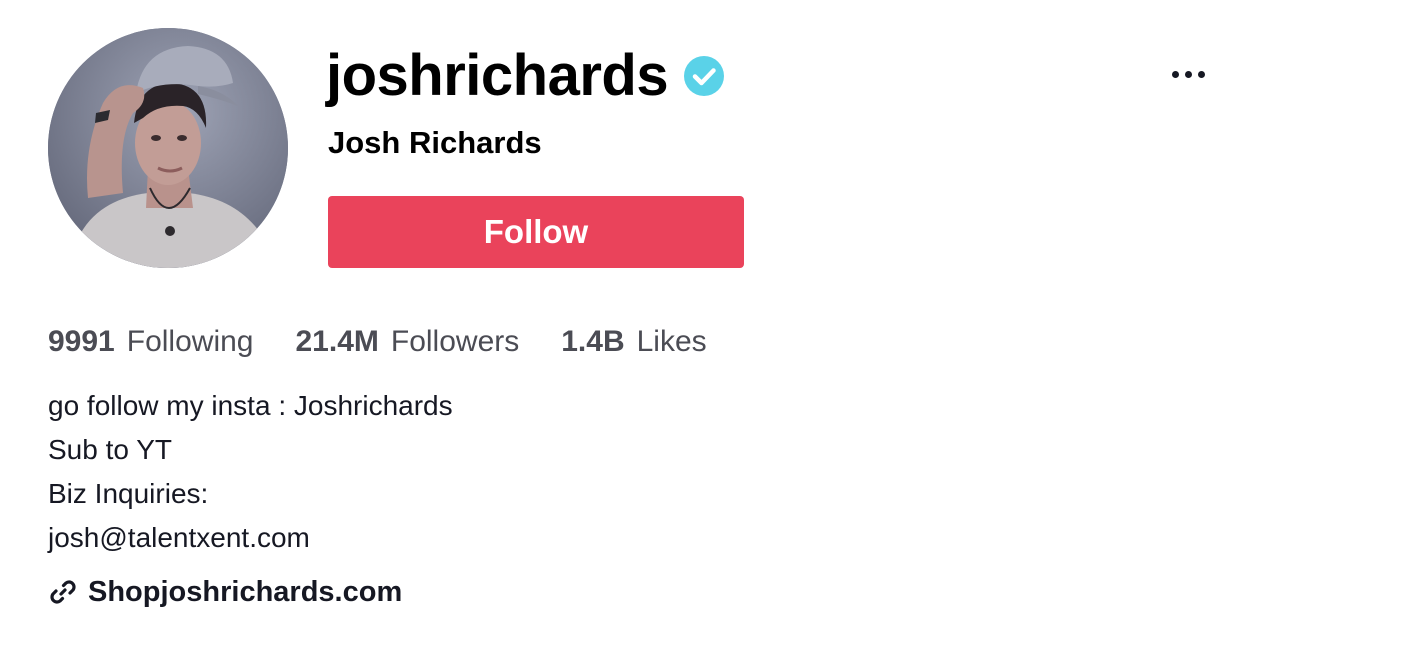 This screenshot has width=1402, height=650. I want to click on stat-value: 9991, so click(81, 341).